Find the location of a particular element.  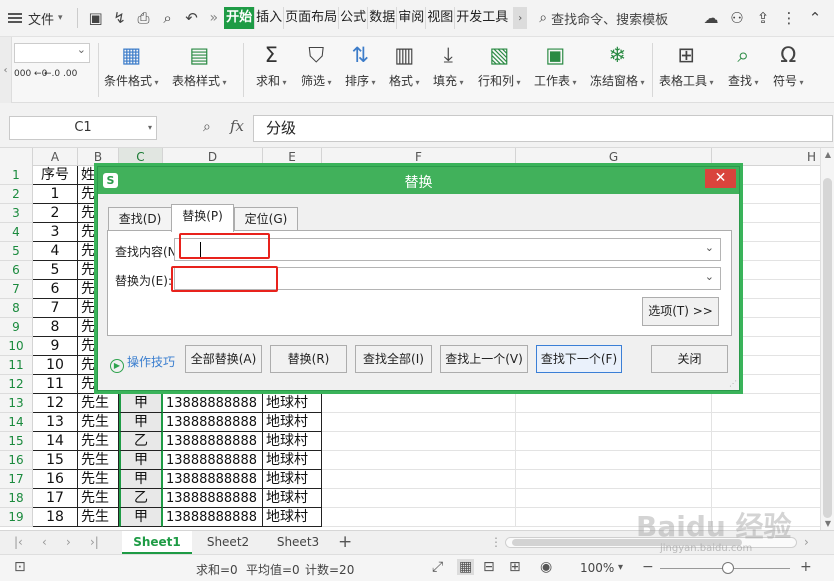

scroll-right-icon: › is located at coordinates (806, 542).